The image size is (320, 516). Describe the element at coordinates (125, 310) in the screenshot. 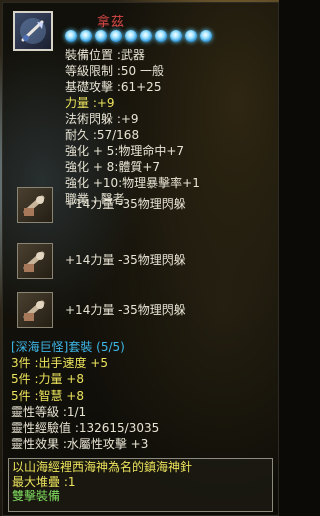

I see `gem-bonus-3: +14力量 -35物理閃躲` at that location.